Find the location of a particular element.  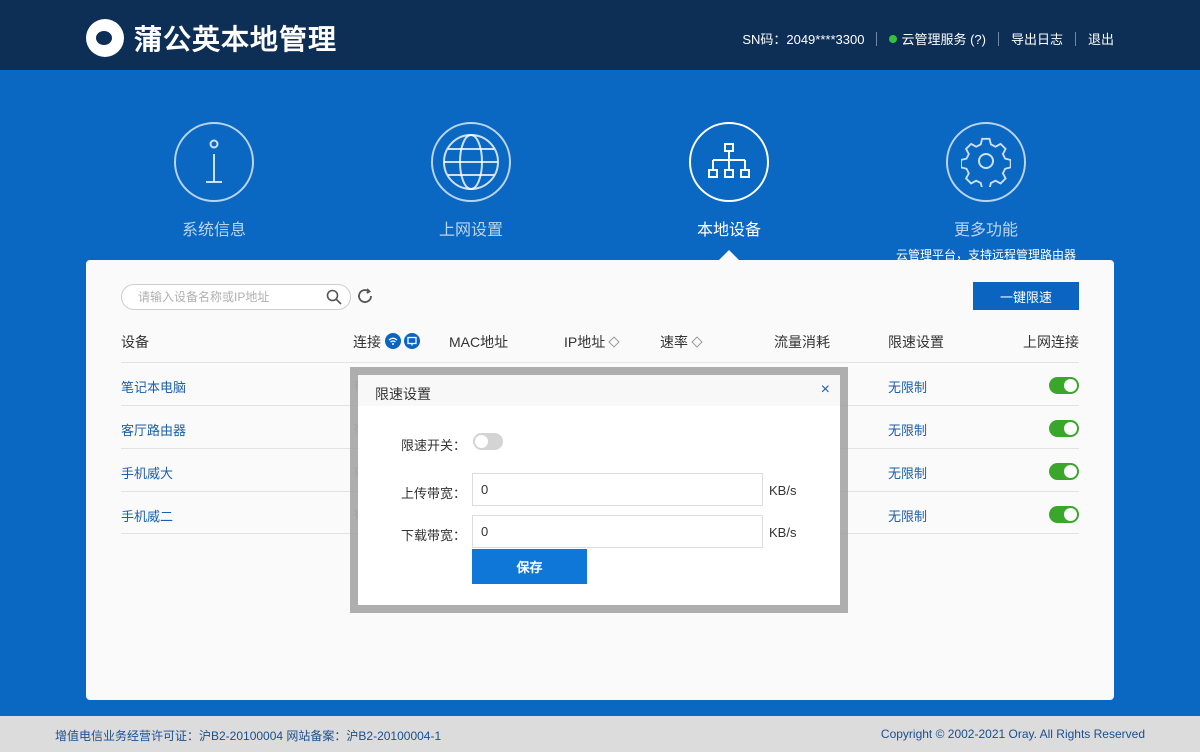

nav-label: 更多功能 is located at coordinates (985, 230).